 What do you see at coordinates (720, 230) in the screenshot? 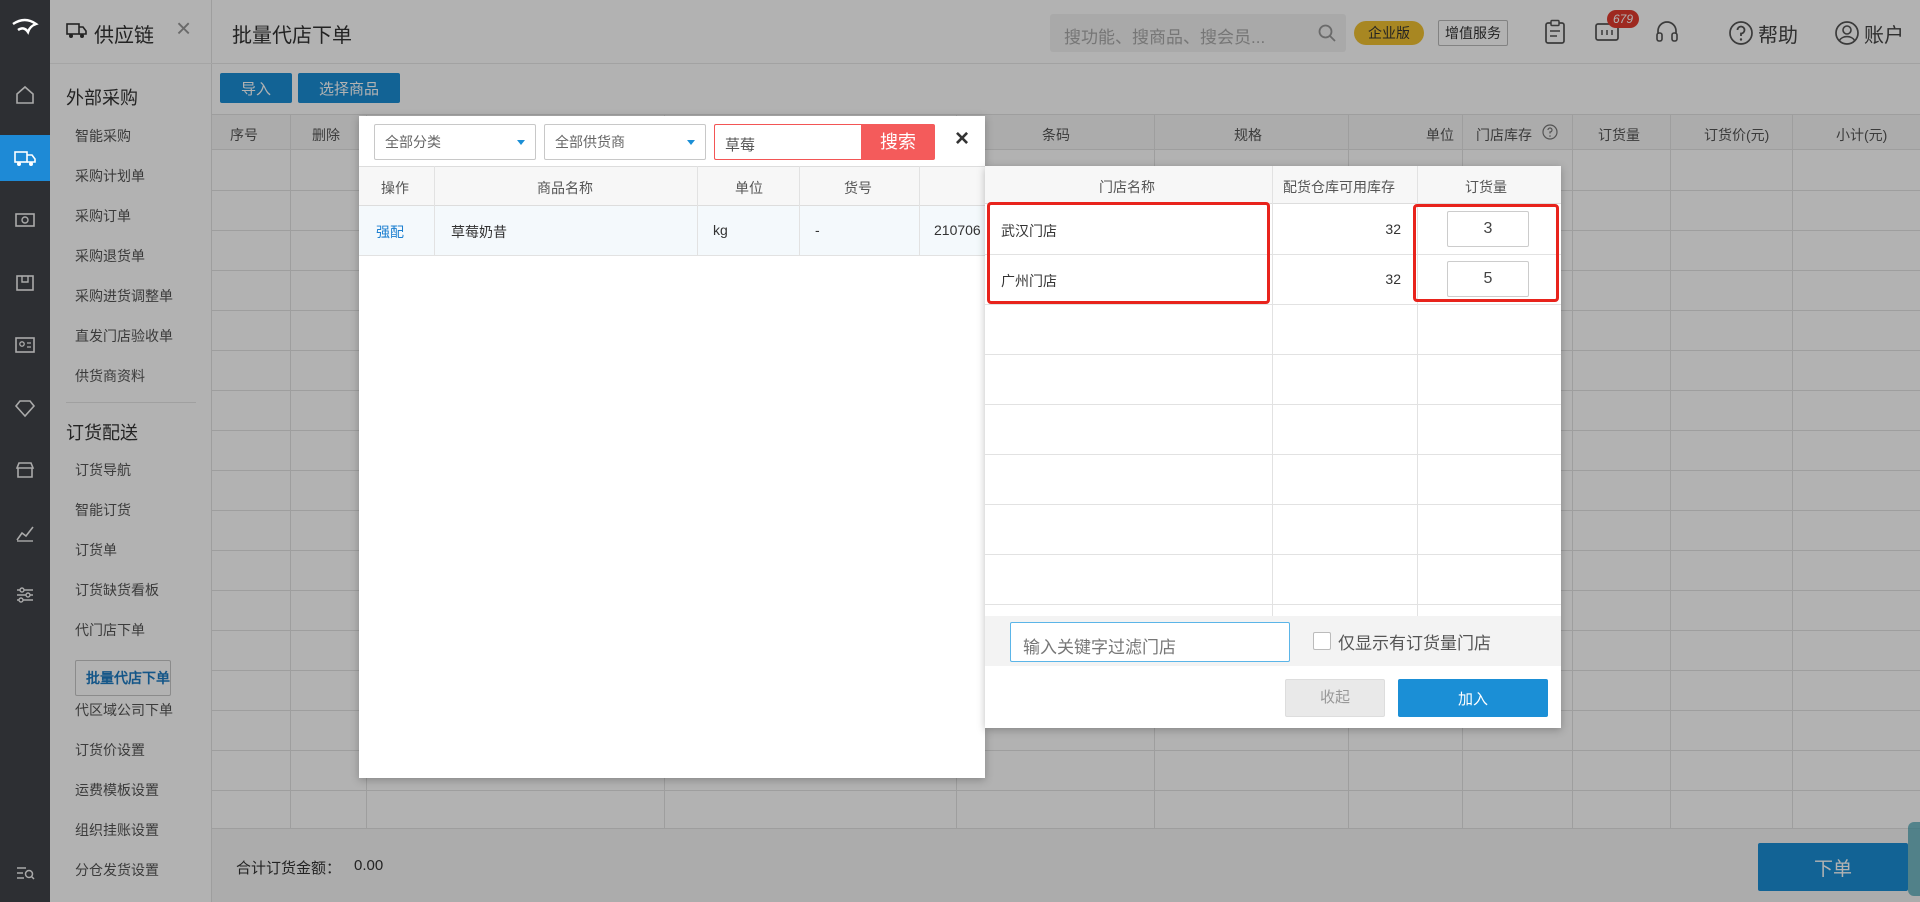
I see `goods-unit: kg` at bounding box center [720, 230].